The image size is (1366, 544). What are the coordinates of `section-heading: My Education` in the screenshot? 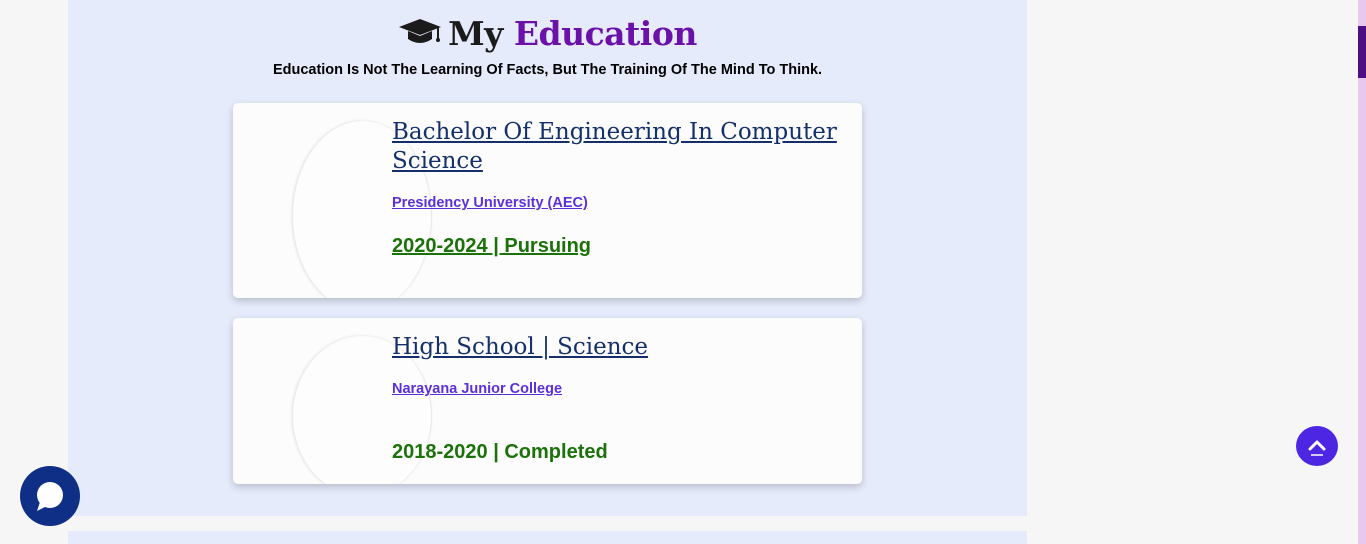 It's located at (547, 35).